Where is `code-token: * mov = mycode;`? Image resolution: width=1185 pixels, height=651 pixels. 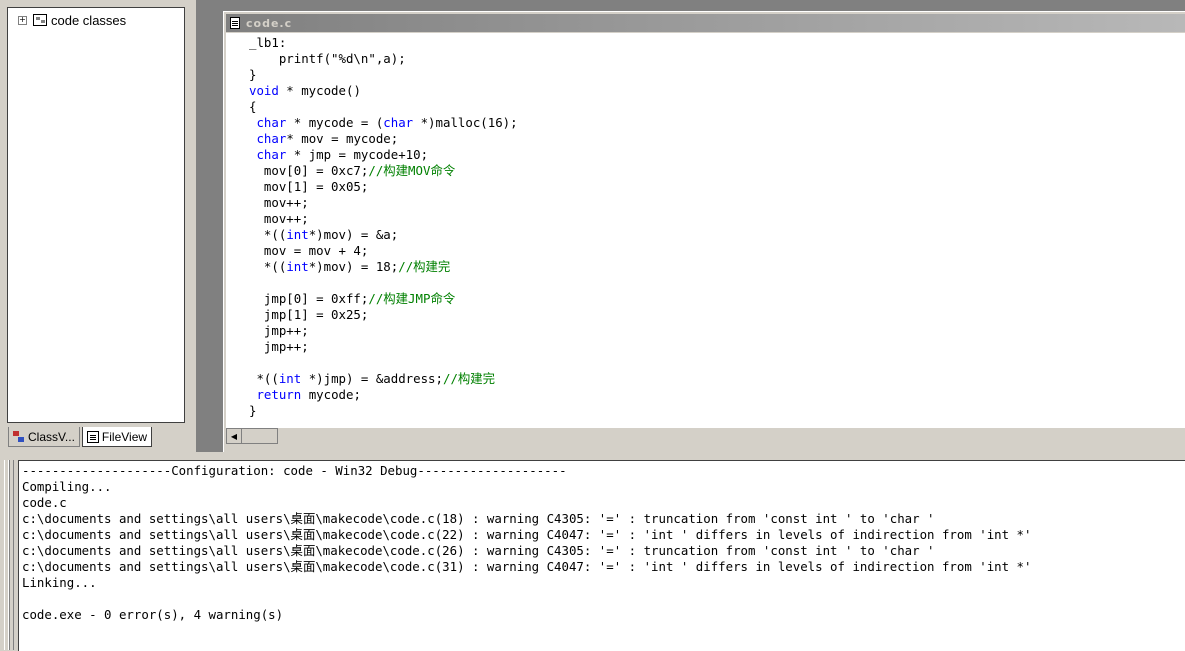
code-token: * mov = mycode; is located at coordinates (342, 138).